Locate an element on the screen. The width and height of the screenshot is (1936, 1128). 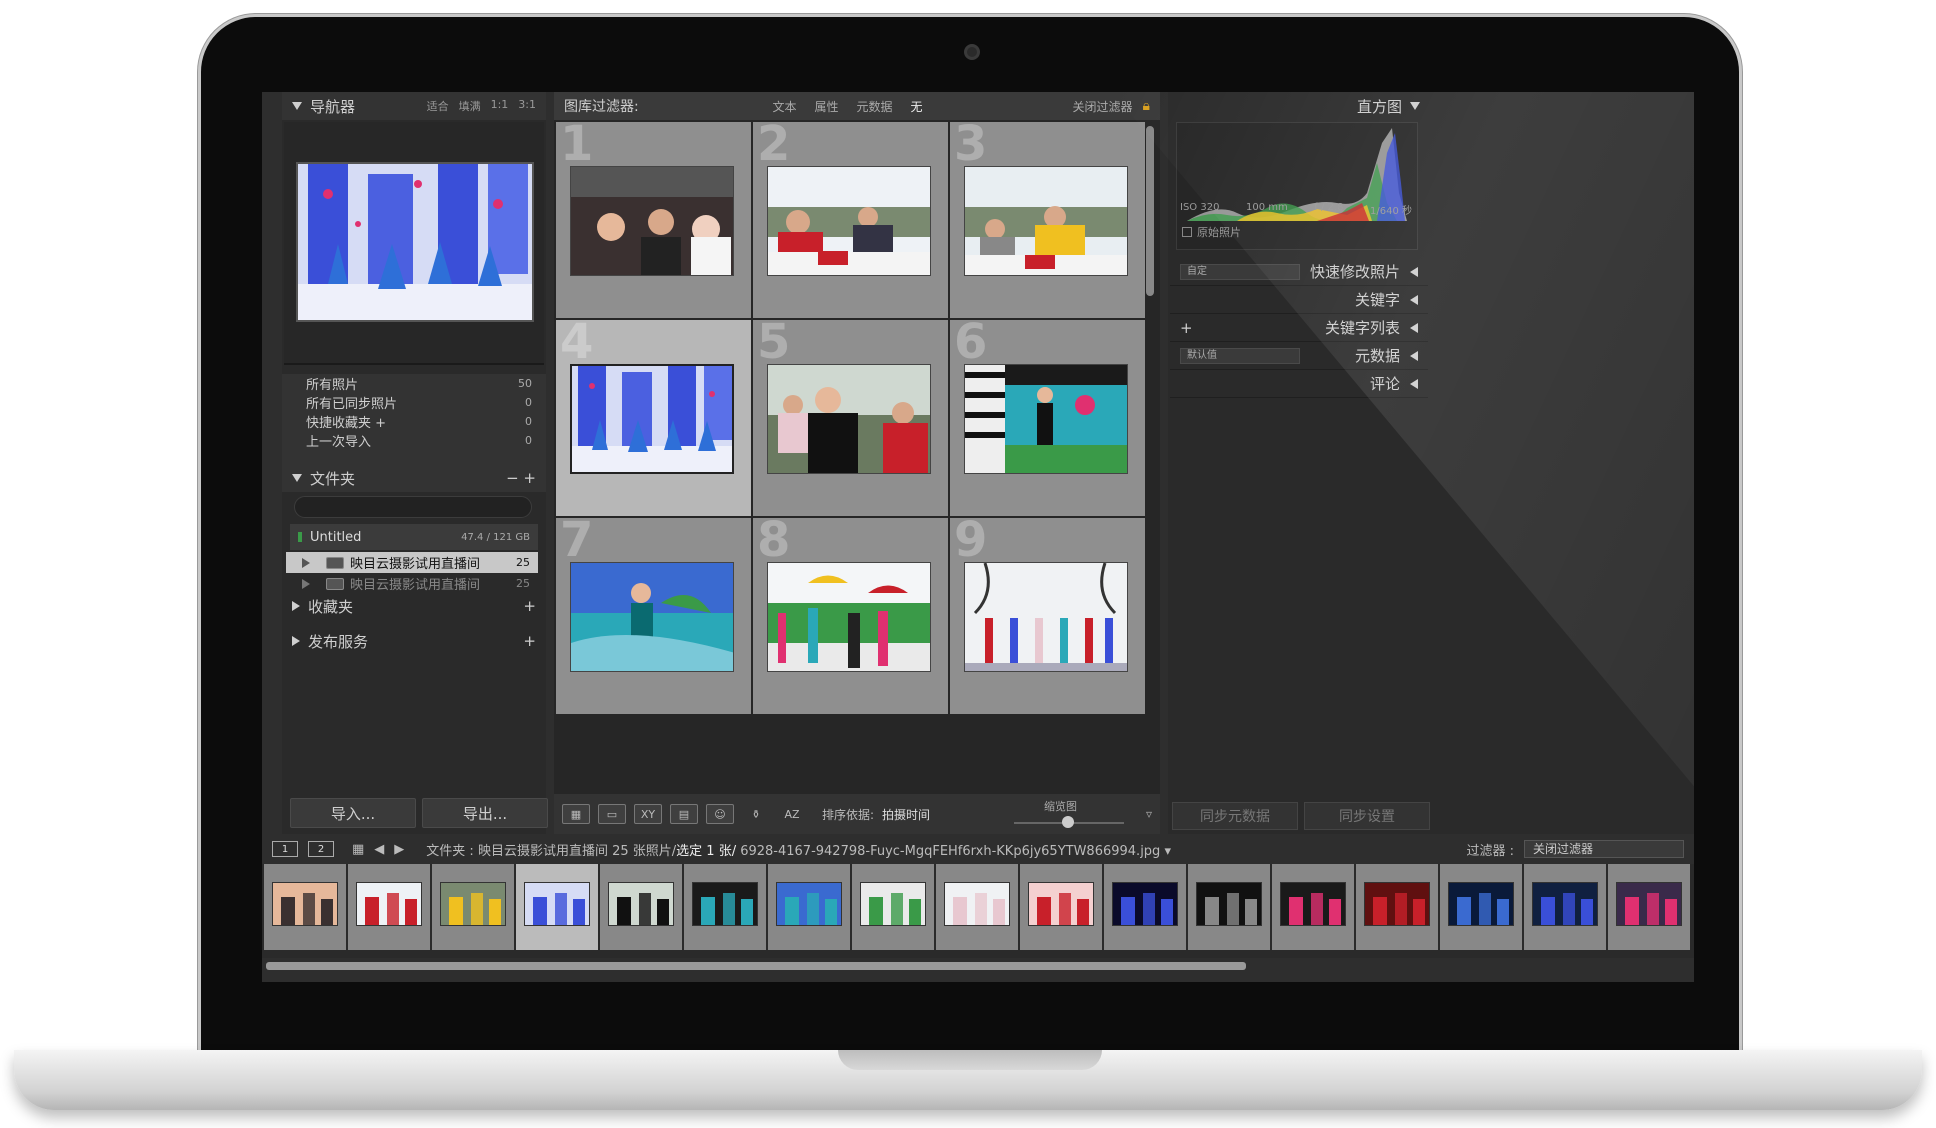
grid-cell-selected: 4 is located at coordinates (653, 418).